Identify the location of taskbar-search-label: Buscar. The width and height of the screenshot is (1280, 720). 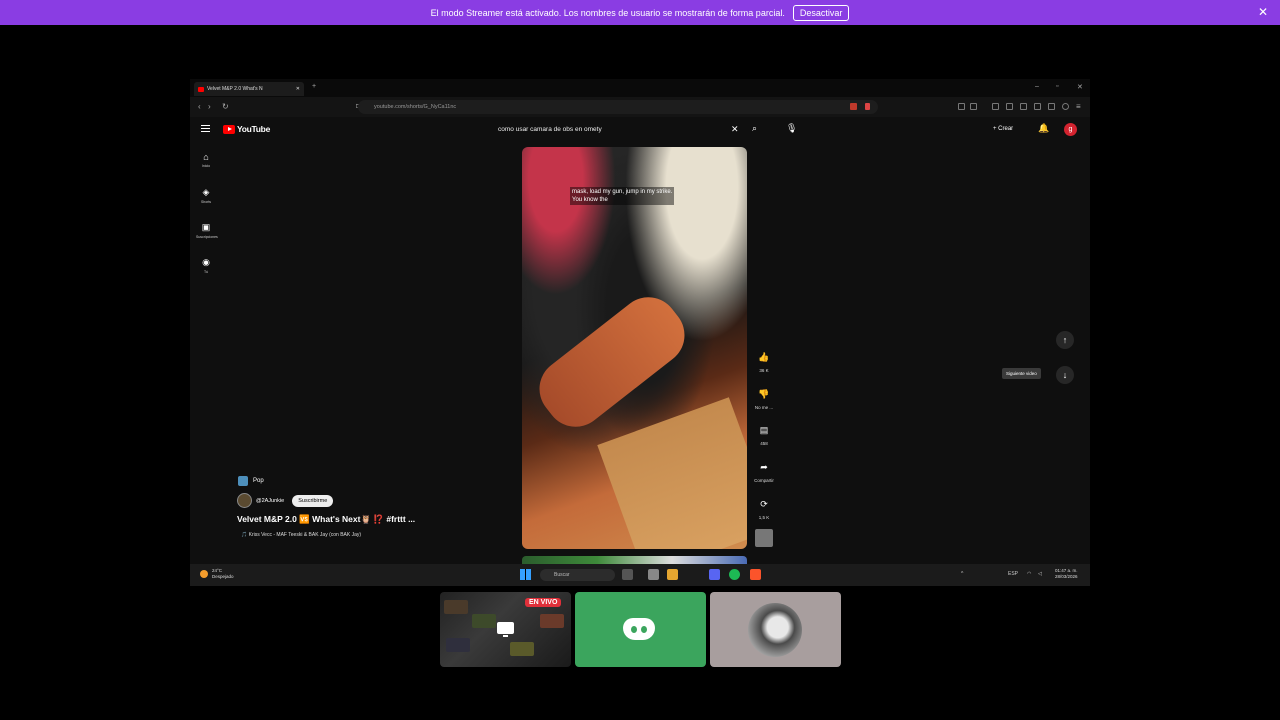
(562, 575).